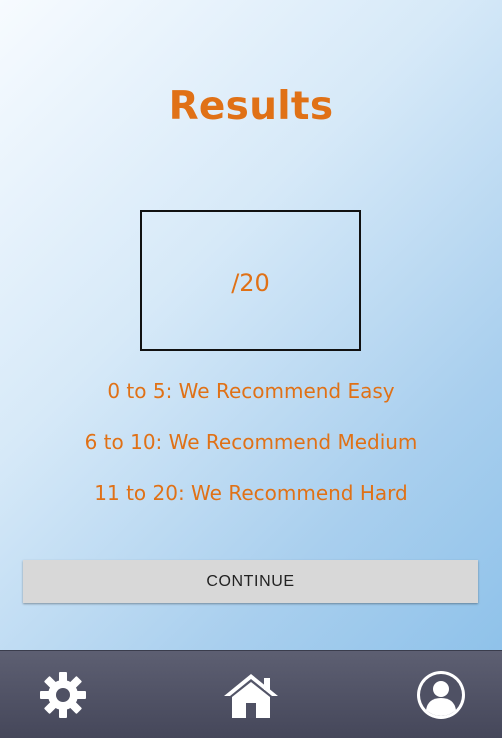 This screenshot has height=738, width=502. What do you see at coordinates (251, 442) in the screenshot?
I see `recommendation-medium: 6 to 10: We Recommend Medium` at bounding box center [251, 442].